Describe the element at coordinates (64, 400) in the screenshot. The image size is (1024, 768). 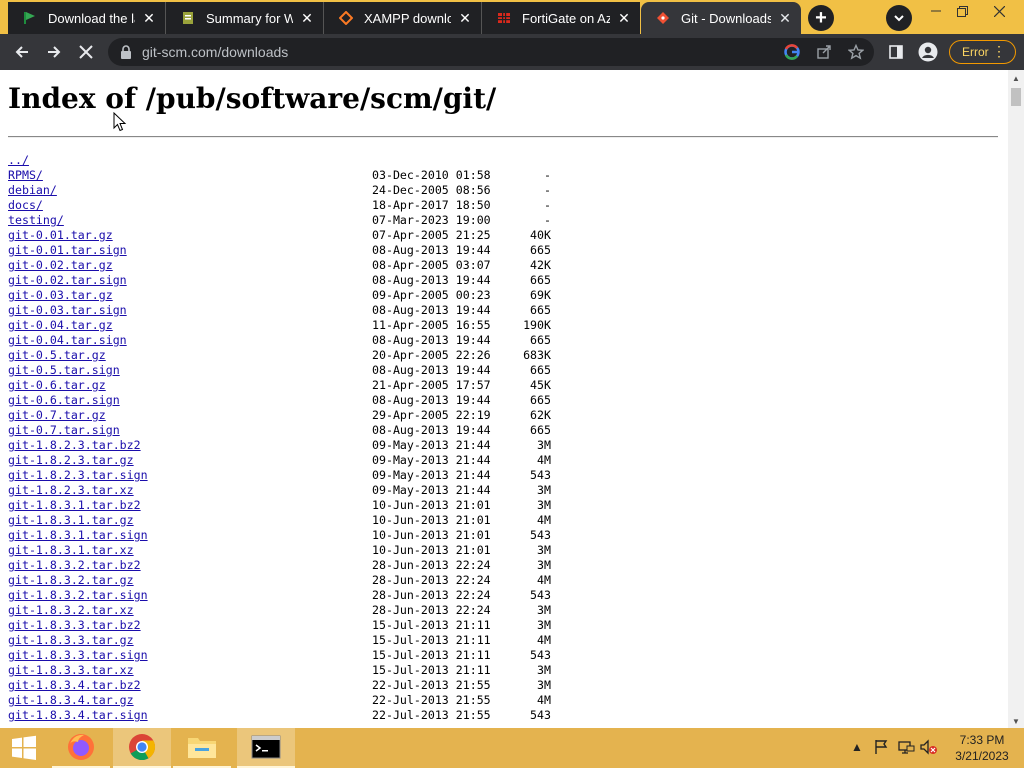
I see `file-link: git-0.6.tar.sign` at that location.